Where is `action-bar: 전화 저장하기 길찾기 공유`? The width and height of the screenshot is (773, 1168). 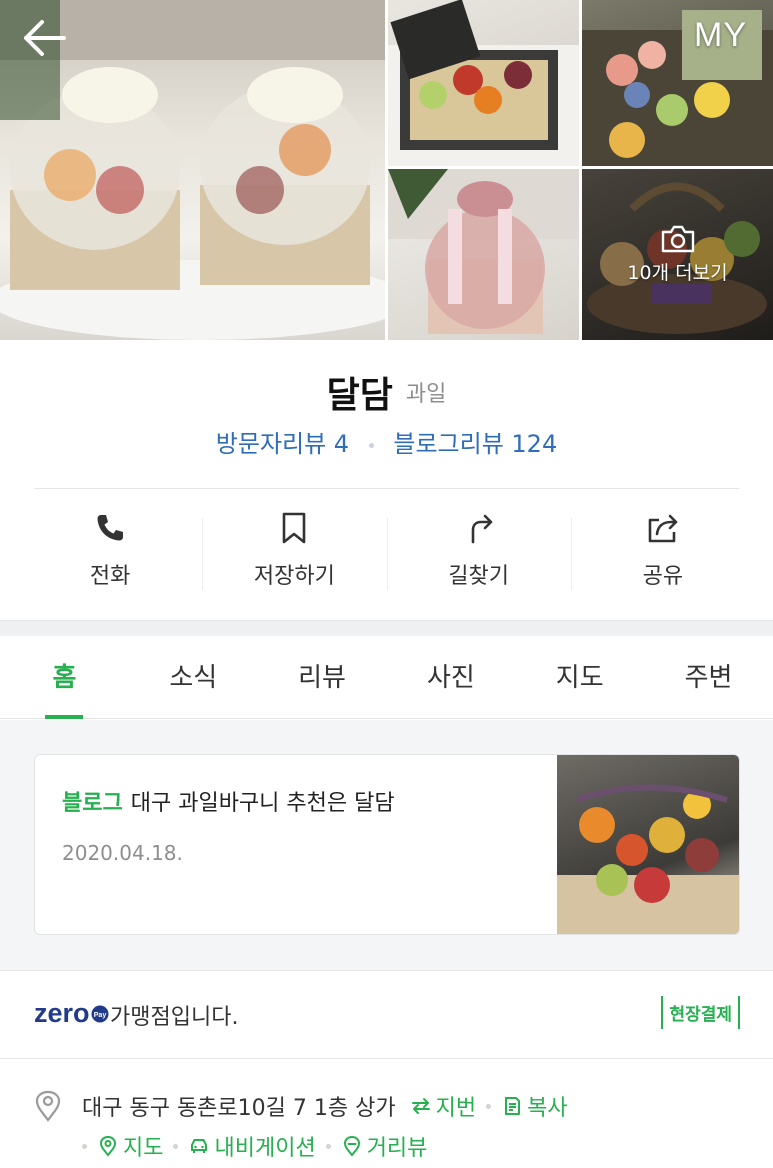 action-bar: 전화 저장하기 길찾기 공유 is located at coordinates (386, 555).